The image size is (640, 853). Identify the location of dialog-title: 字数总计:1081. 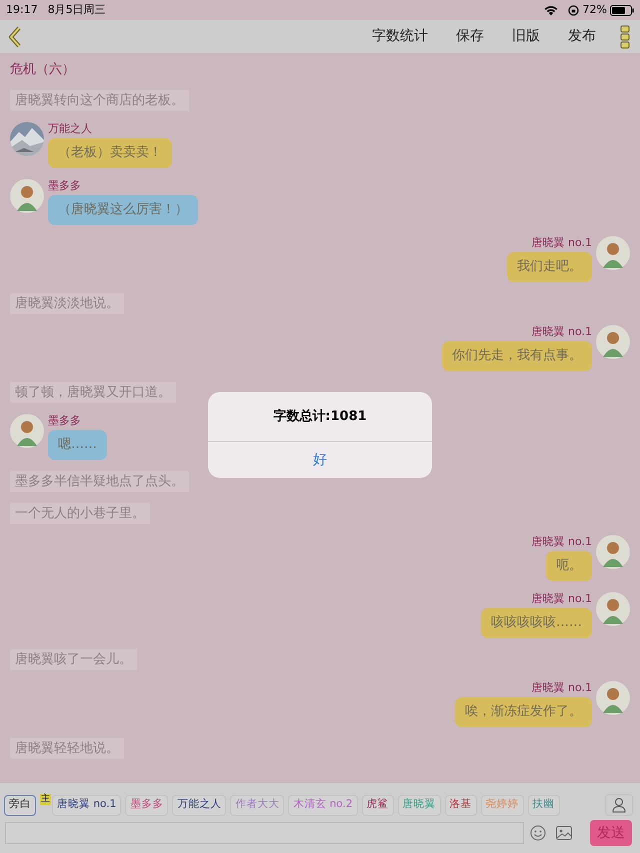
(320, 417).